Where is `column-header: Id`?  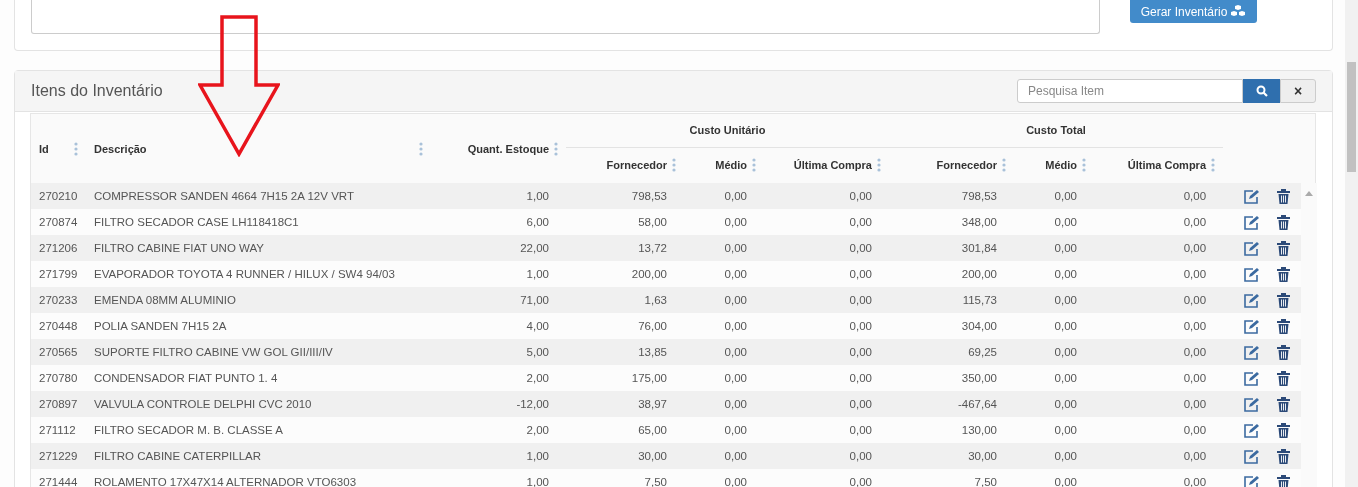 column-header: Id is located at coordinates (44, 148).